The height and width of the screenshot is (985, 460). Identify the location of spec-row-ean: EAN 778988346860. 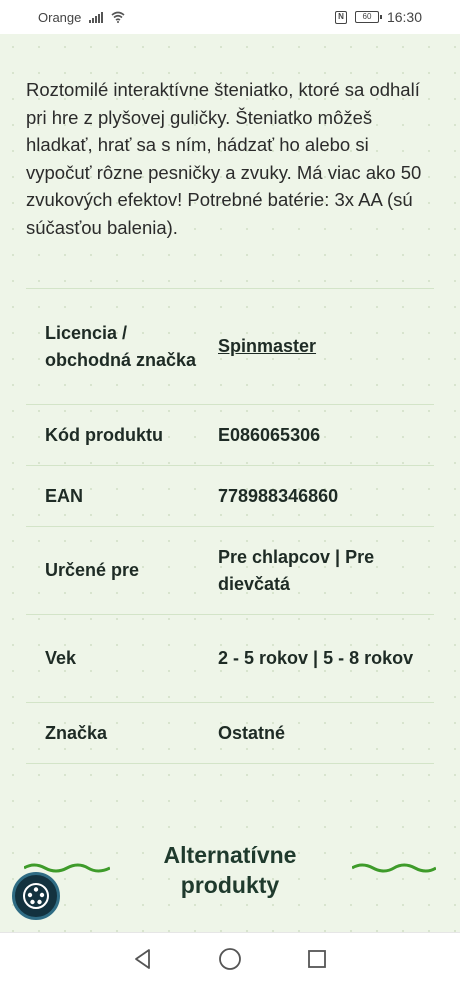
(230, 496).